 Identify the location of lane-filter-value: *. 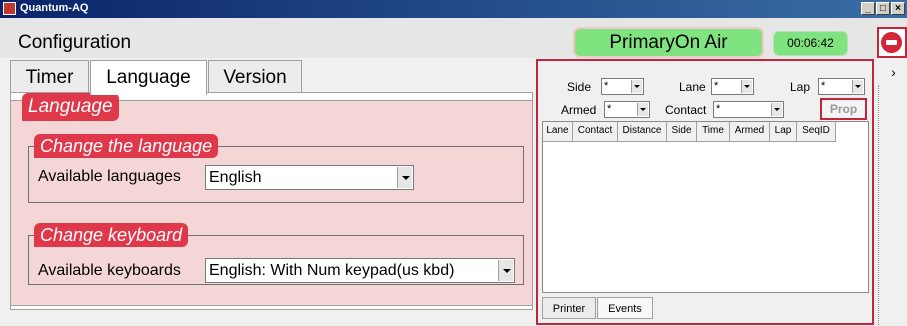
(716, 86).